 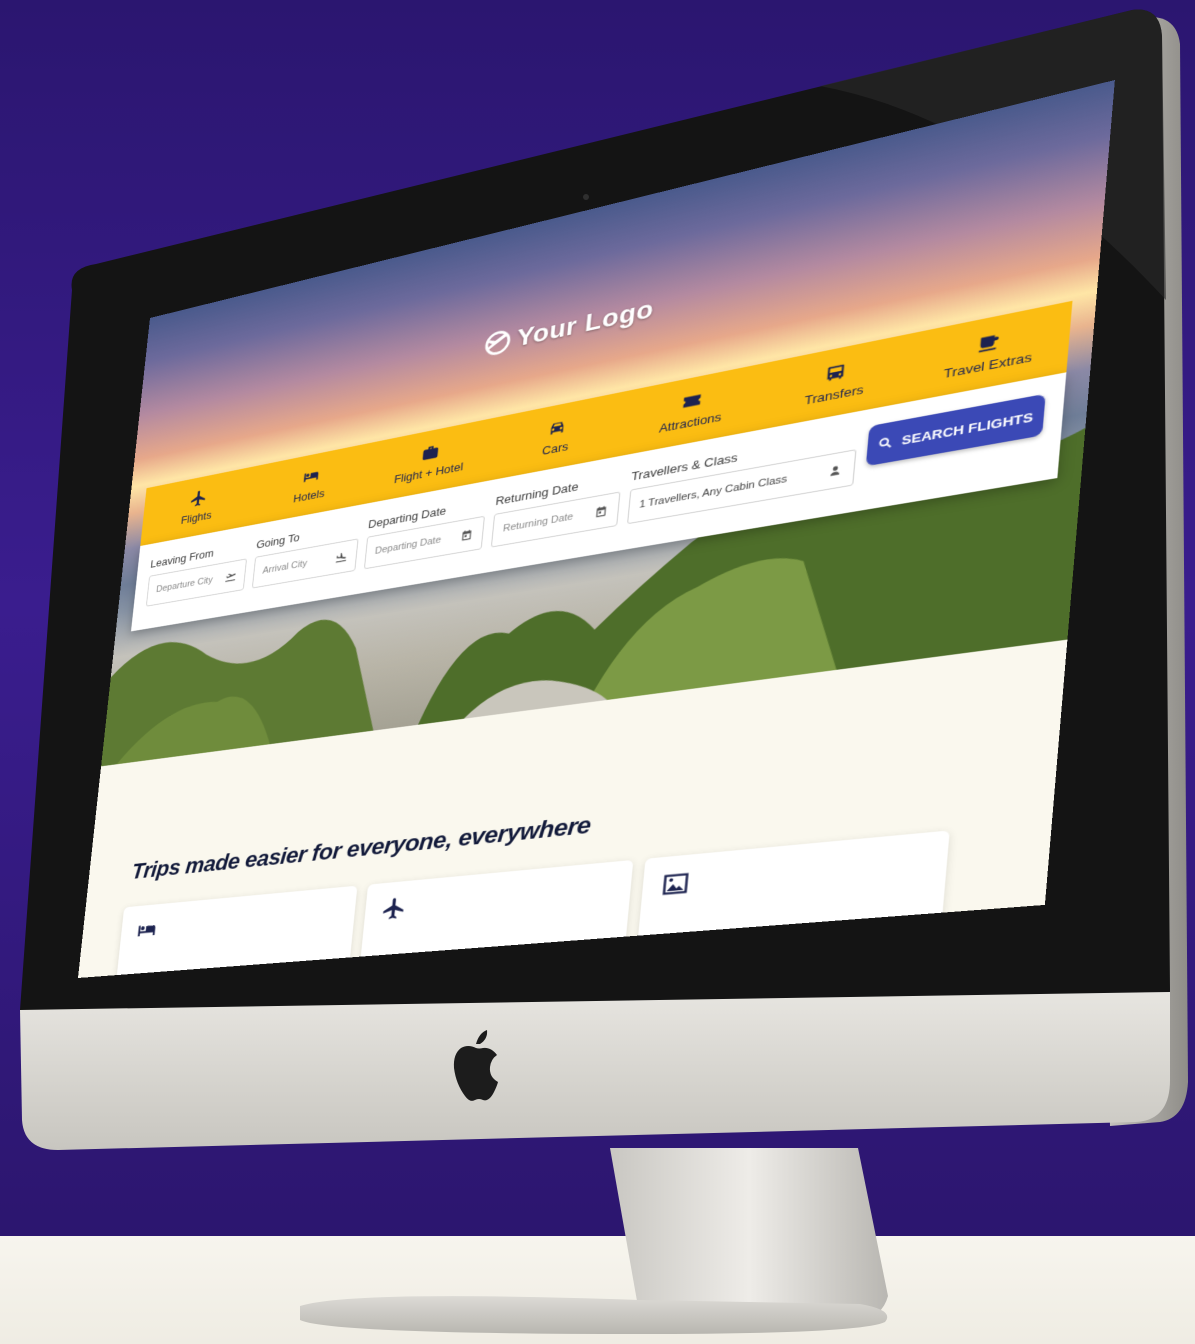 What do you see at coordinates (557, 428) in the screenshot?
I see `car-icon` at bounding box center [557, 428].